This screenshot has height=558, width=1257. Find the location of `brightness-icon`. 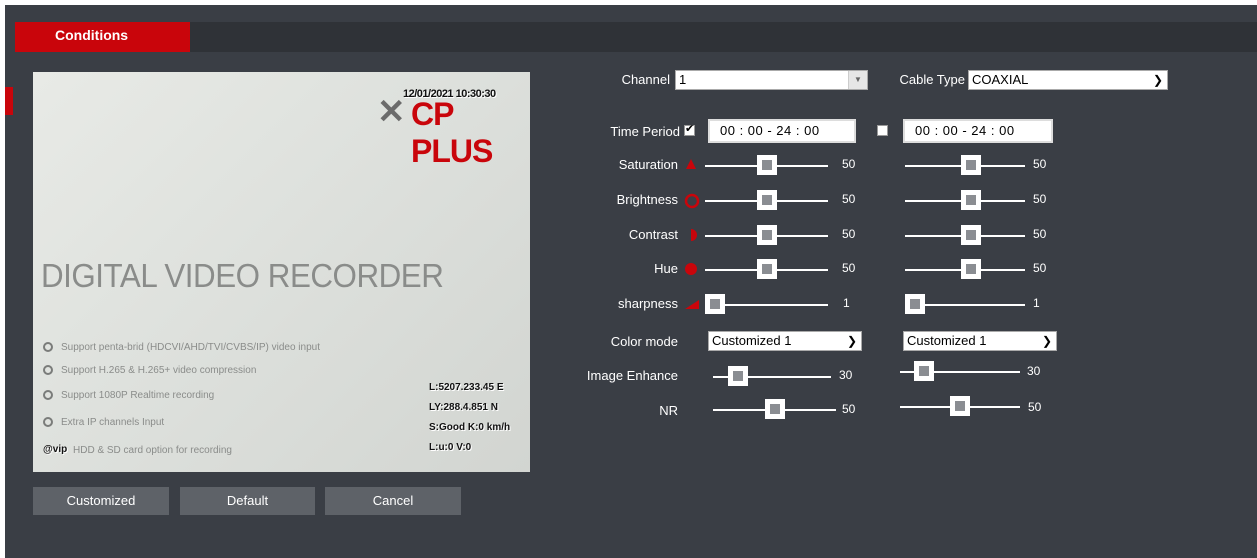

brightness-icon is located at coordinates (692, 203).